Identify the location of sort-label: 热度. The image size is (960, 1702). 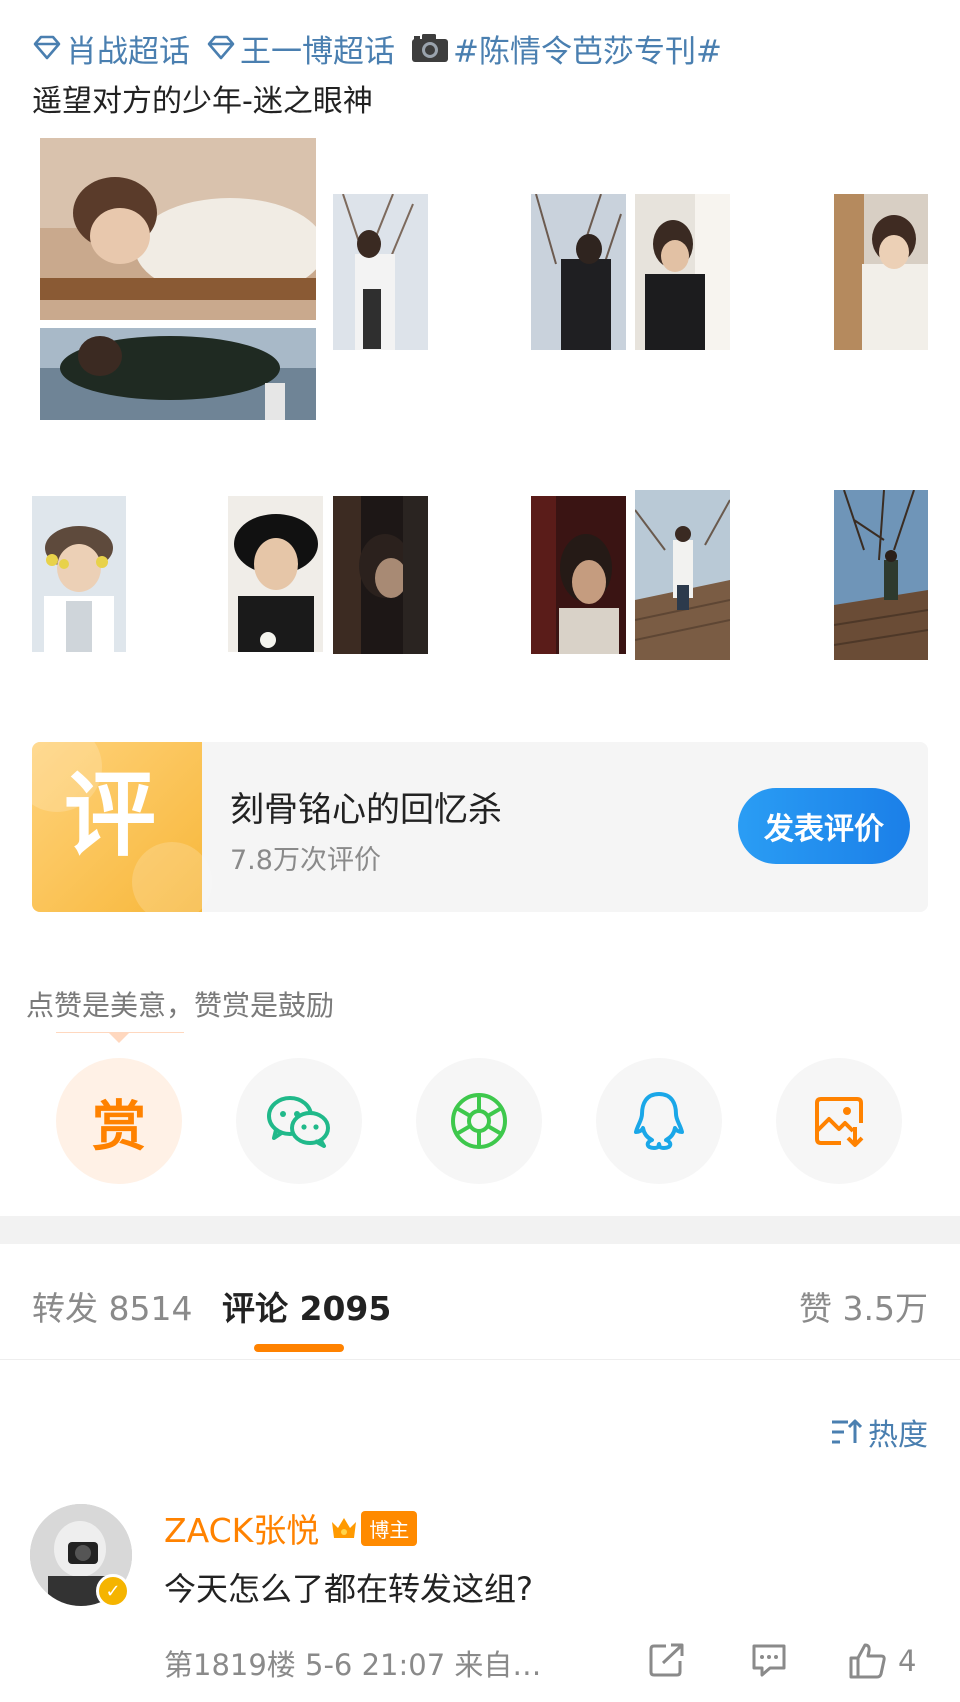
(898, 1435).